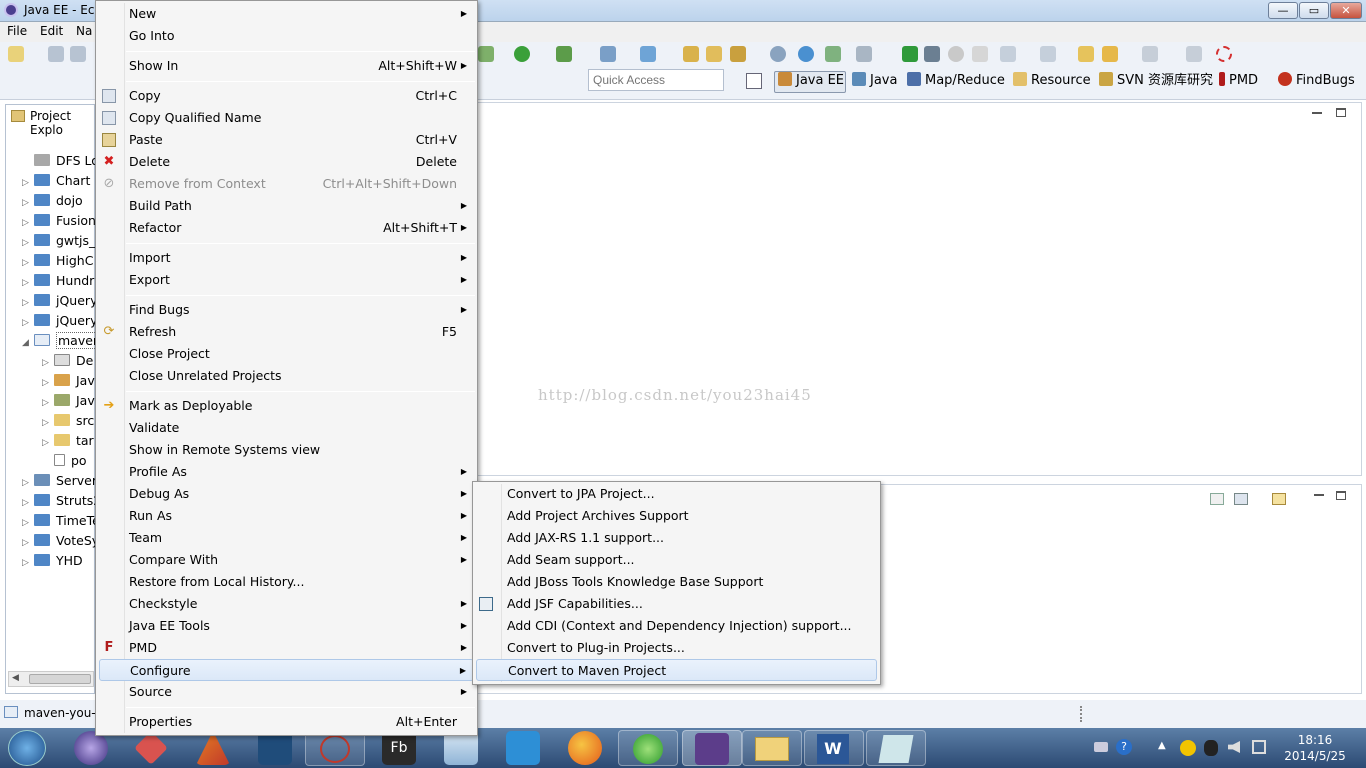  Describe the element at coordinates (91, 748) in the screenshot. I see `eclipse-taskbar-icon` at that location.